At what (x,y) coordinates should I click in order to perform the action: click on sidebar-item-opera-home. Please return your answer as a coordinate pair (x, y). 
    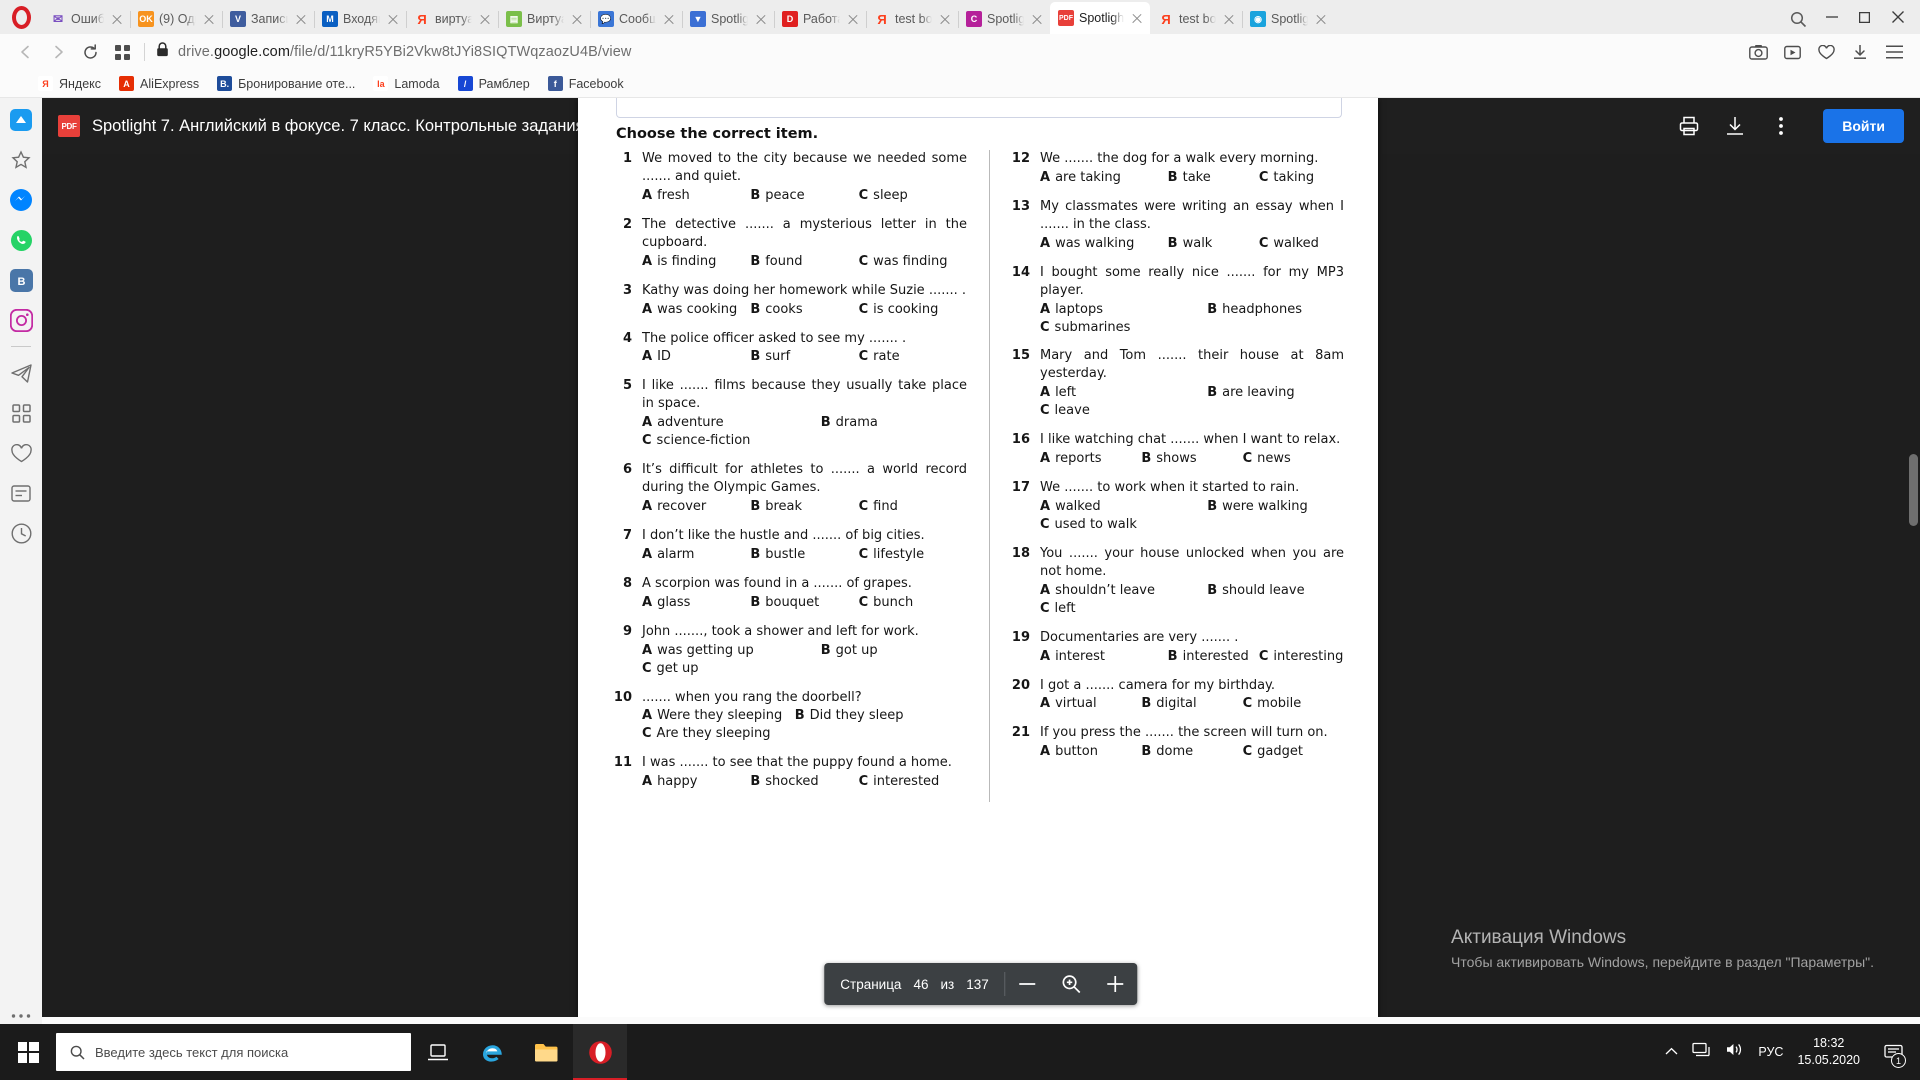
    Looking at the image, I should click on (21, 120).